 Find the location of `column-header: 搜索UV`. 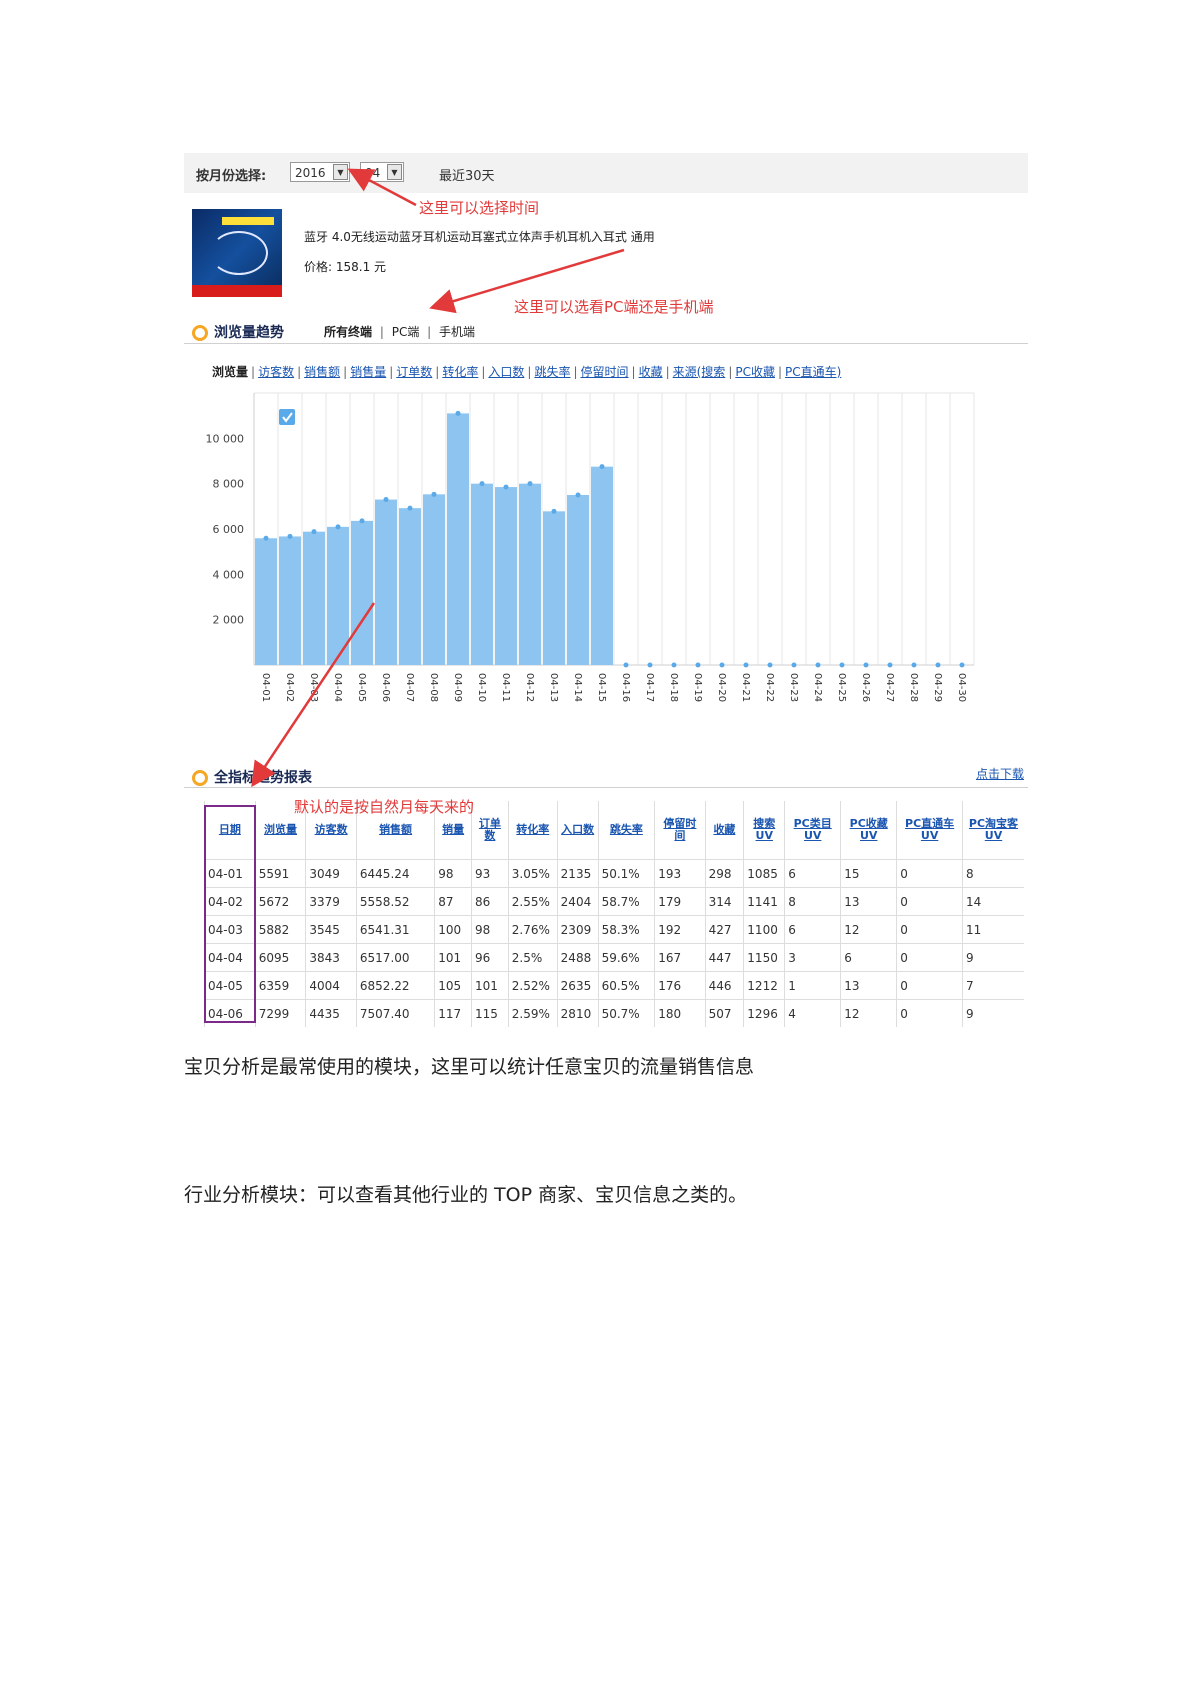

column-header: 搜索UV is located at coordinates (764, 830).